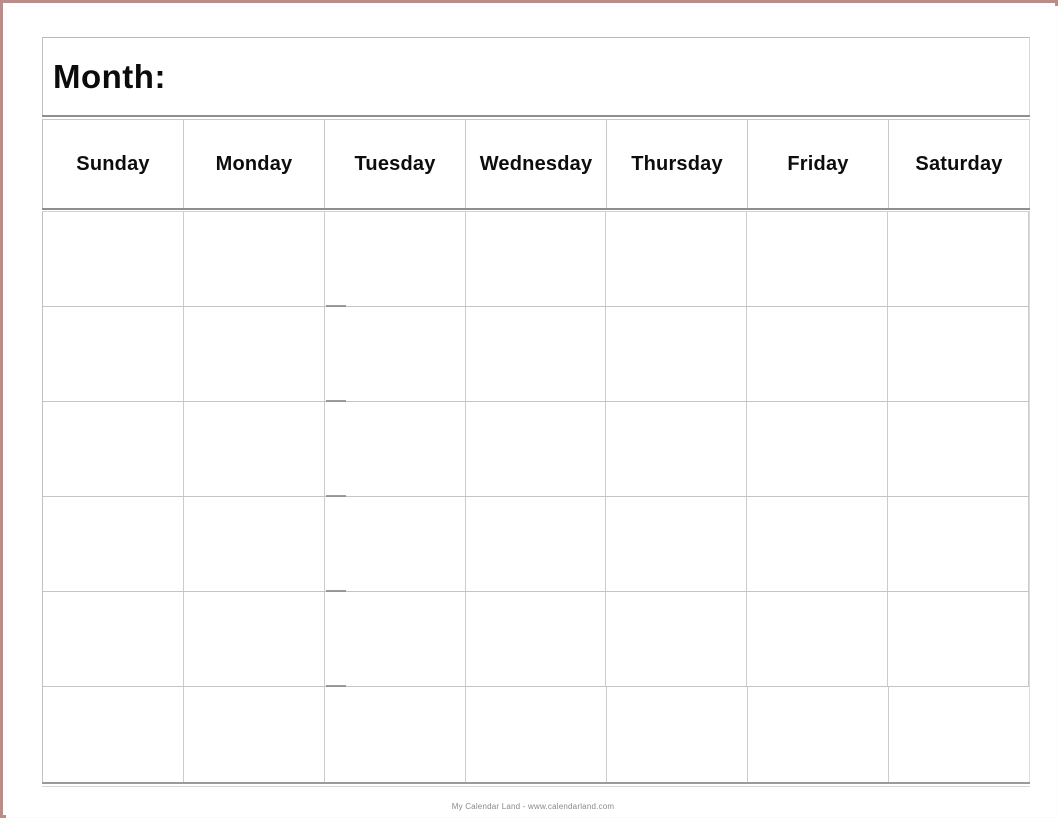 Image resolution: width=1058 pixels, height=818 pixels. What do you see at coordinates (536, 784) in the screenshot?
I see `grid-bottom-rule` at bounding box center [536, 784].